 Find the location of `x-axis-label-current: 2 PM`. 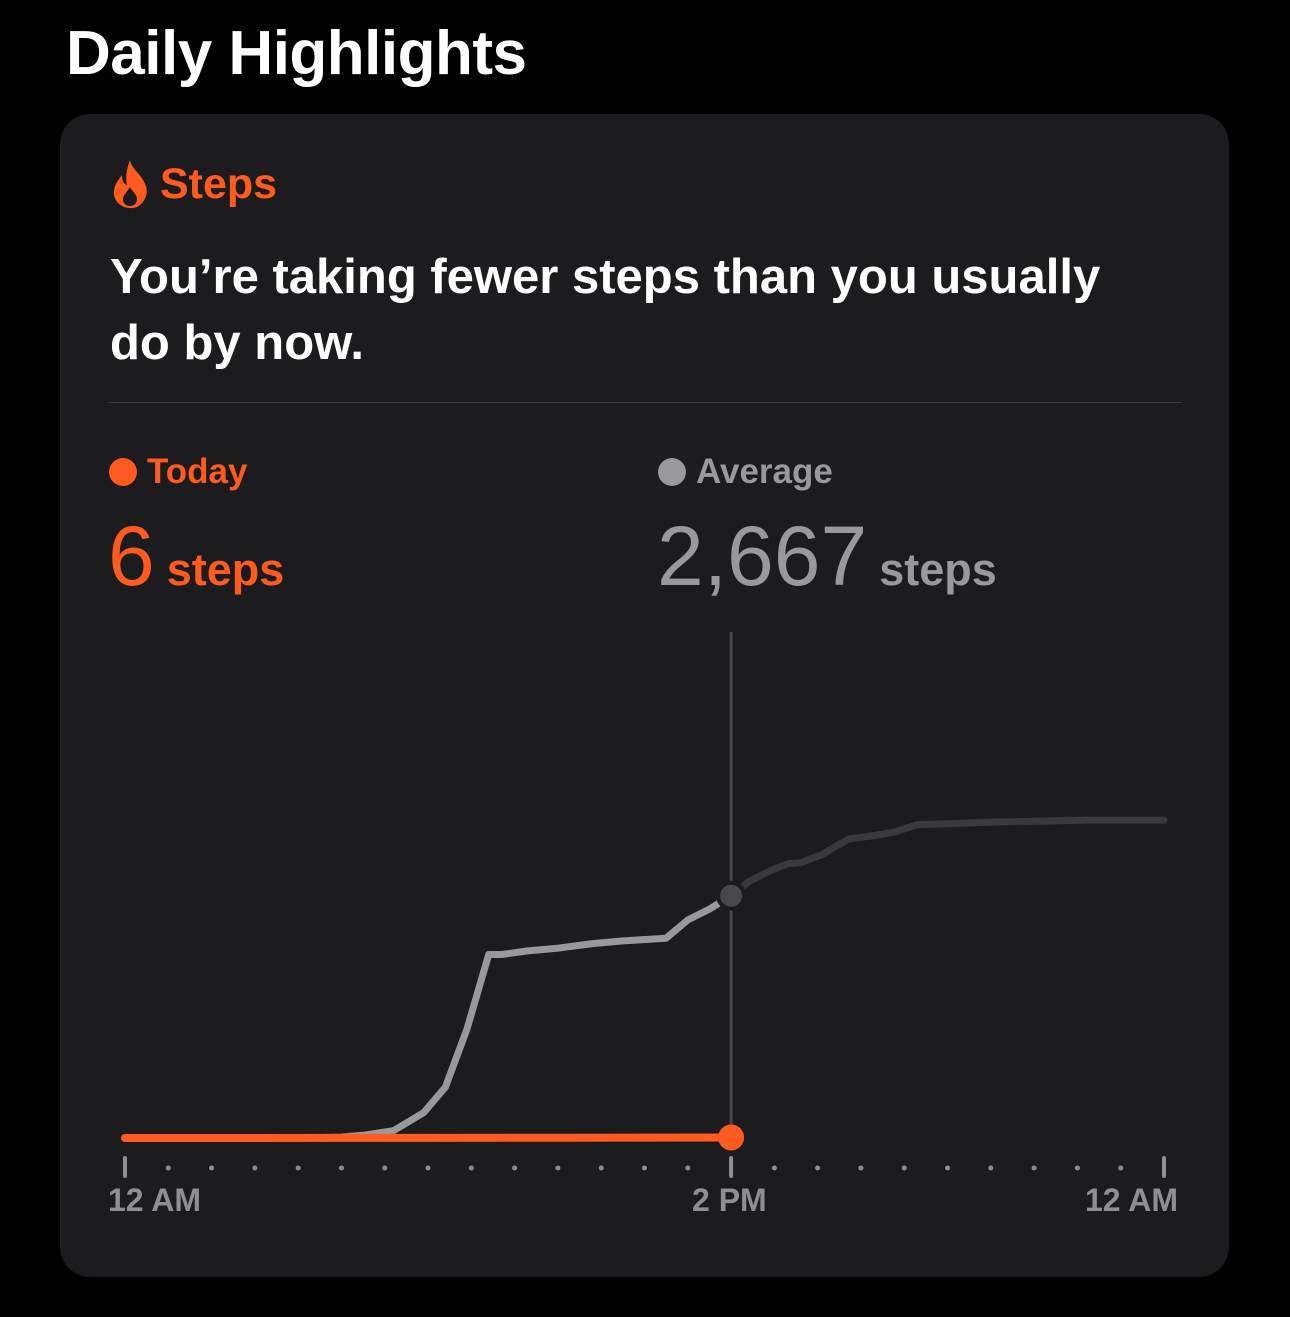

x-axis-label-current: 2 PM is located at coordinates (729, 1200).